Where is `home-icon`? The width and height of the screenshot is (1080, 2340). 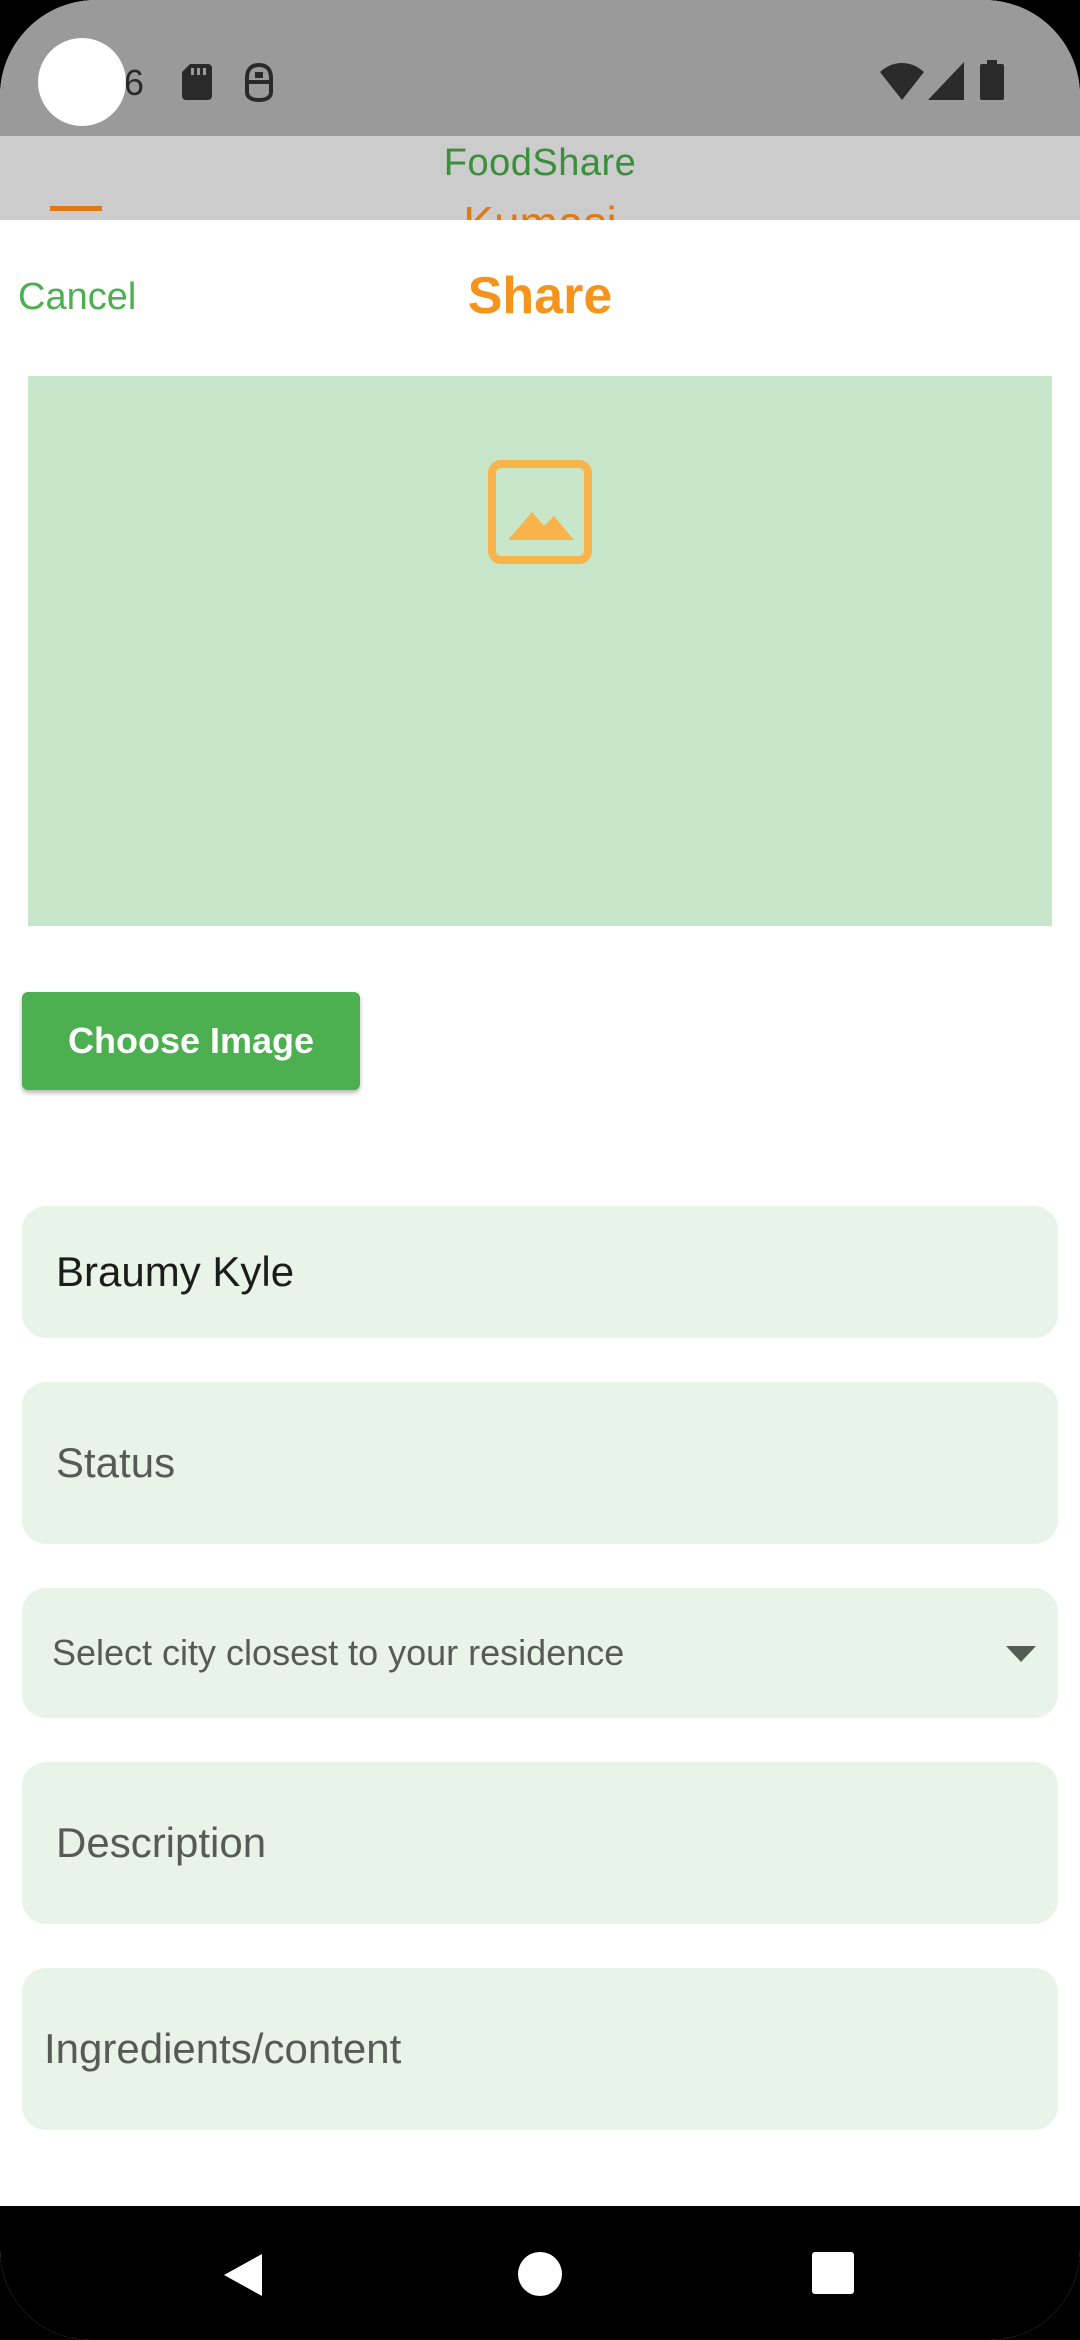 home-icon is located at coordinates (540, 2274).